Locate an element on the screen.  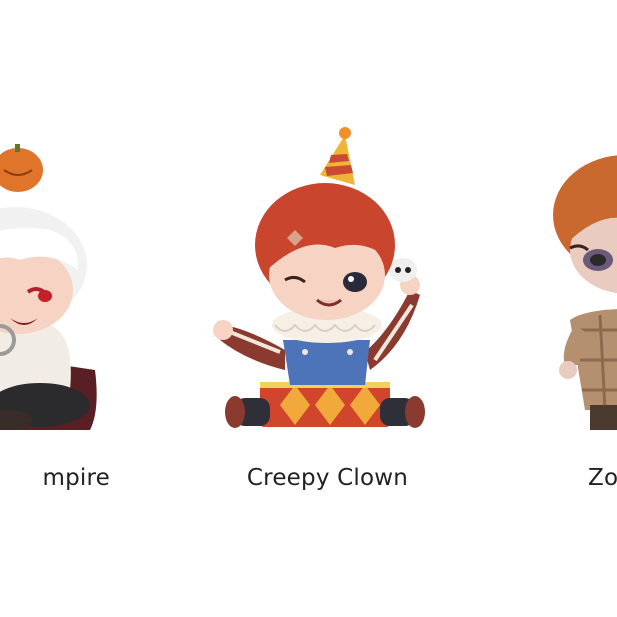
product-card-vampire is located at coordinates (70, 310).